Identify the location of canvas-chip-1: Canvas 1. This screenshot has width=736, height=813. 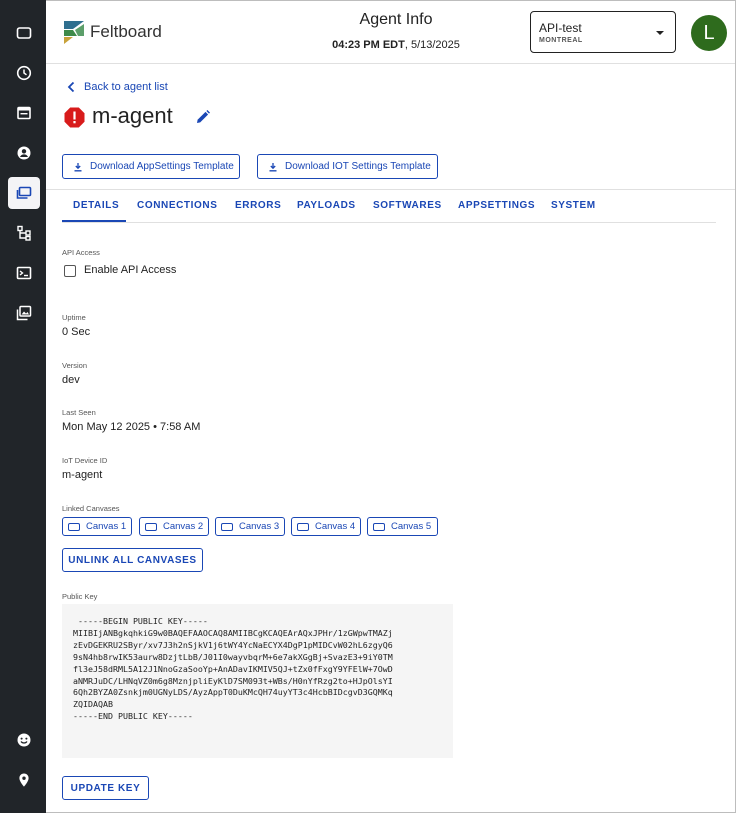
(97, 526).